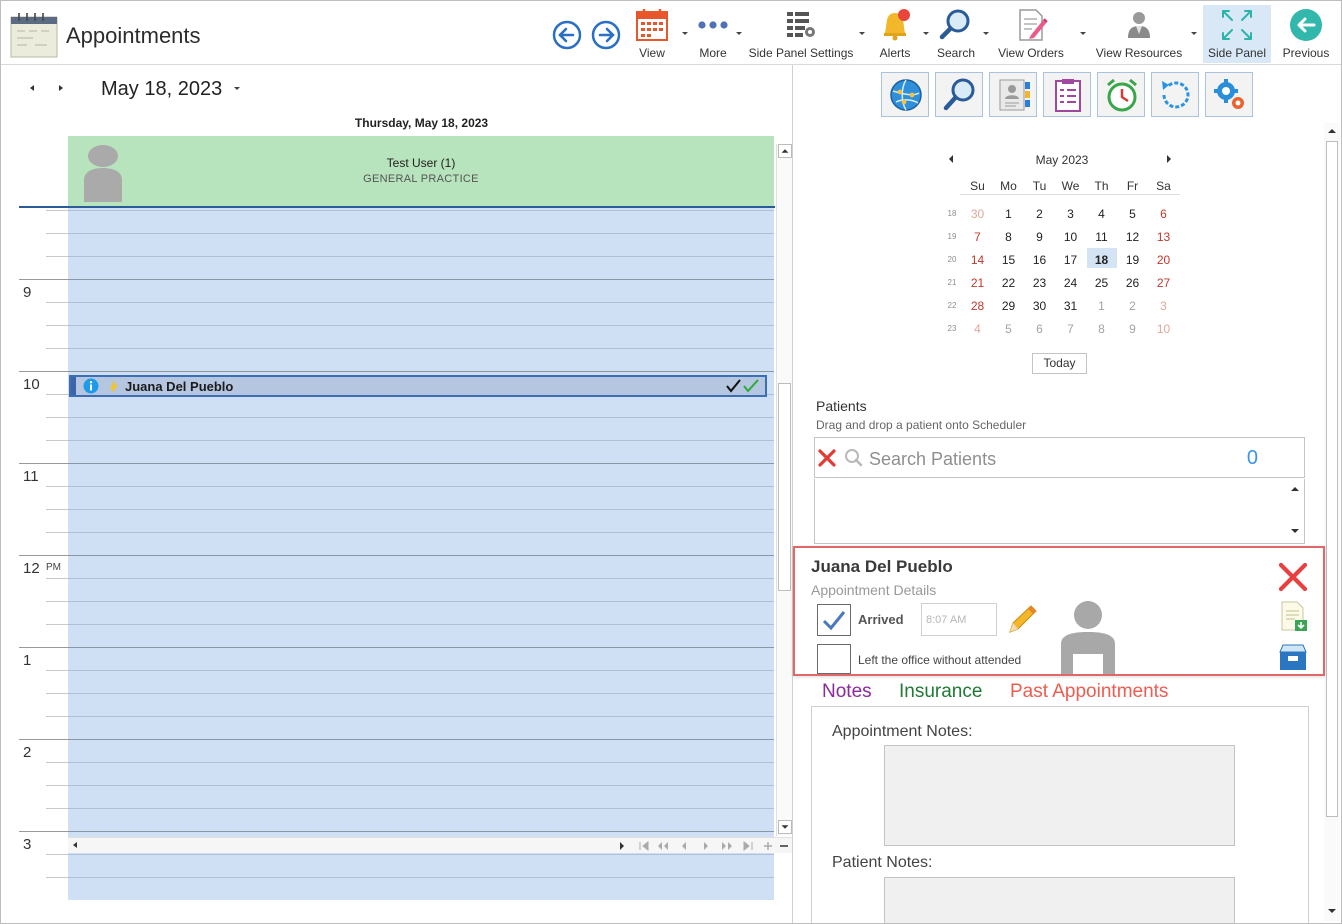  What do you see at coordinates (1031, 34) in the screenshot?
I see `view-orders-button: View Orders` at bounding box center [1031, 34].